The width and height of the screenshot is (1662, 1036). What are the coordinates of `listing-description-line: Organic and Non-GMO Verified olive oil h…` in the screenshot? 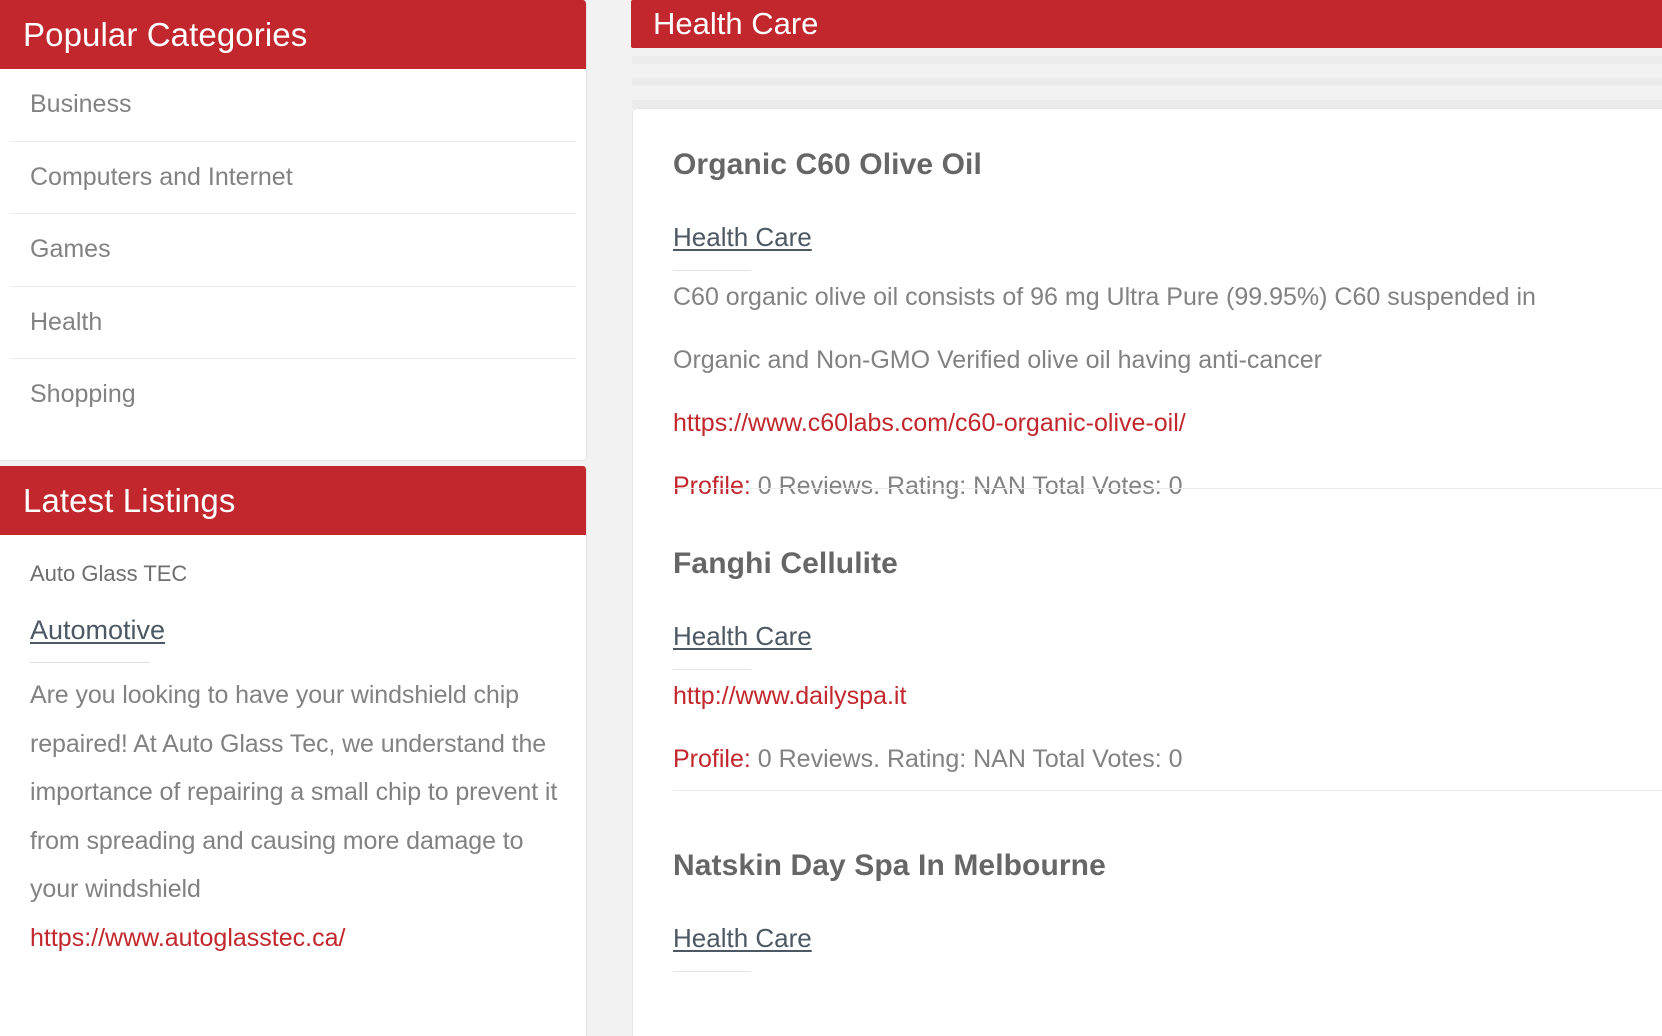 It's located at (997, 359).